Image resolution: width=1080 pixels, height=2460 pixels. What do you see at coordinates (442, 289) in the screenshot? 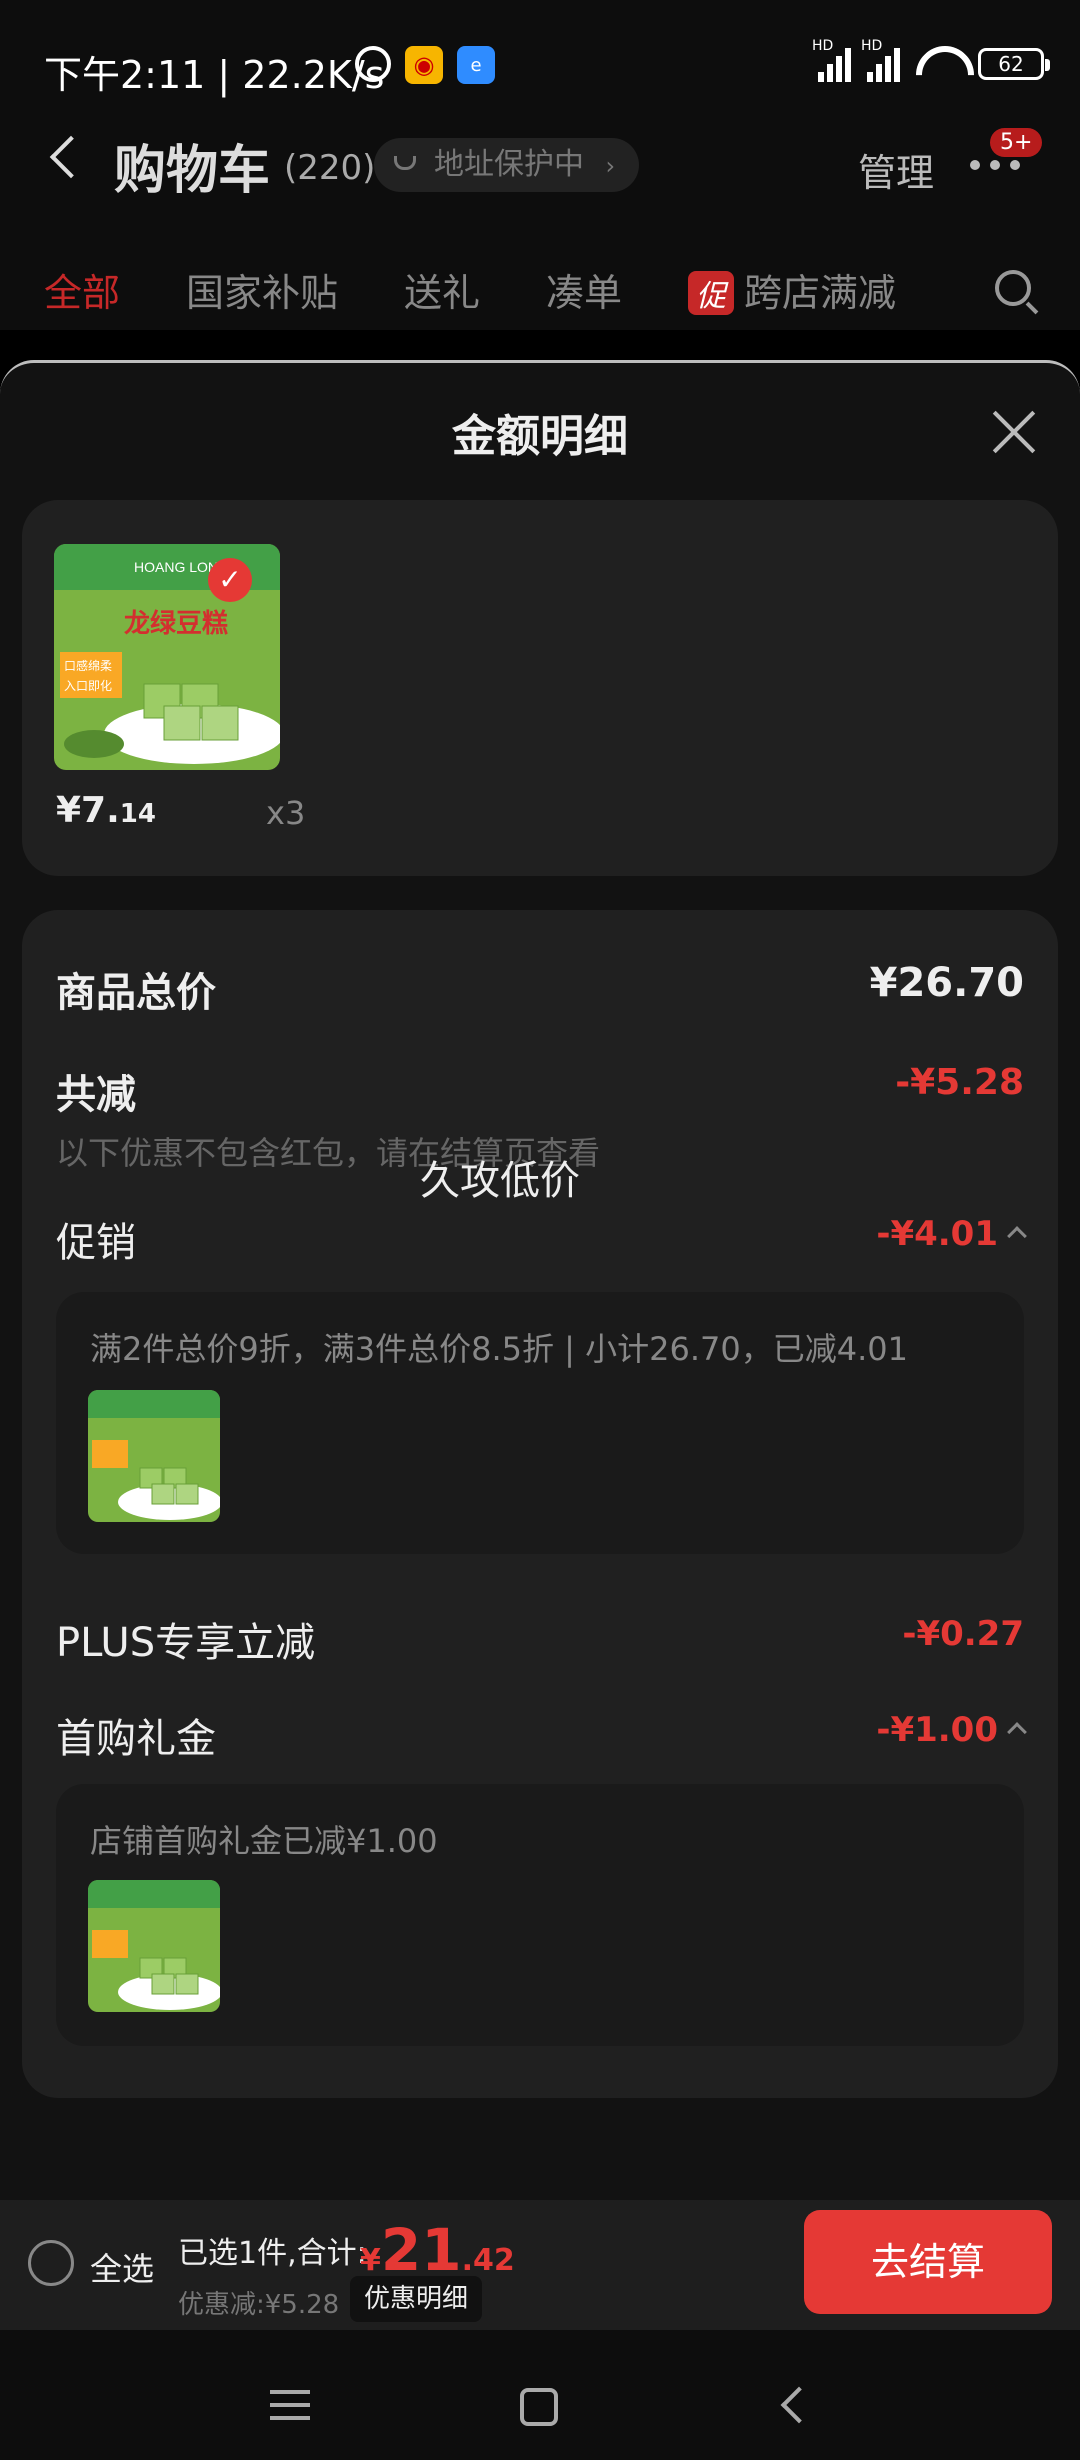
I see `tab-gift: 送礼` at bounding box center [442, 289].